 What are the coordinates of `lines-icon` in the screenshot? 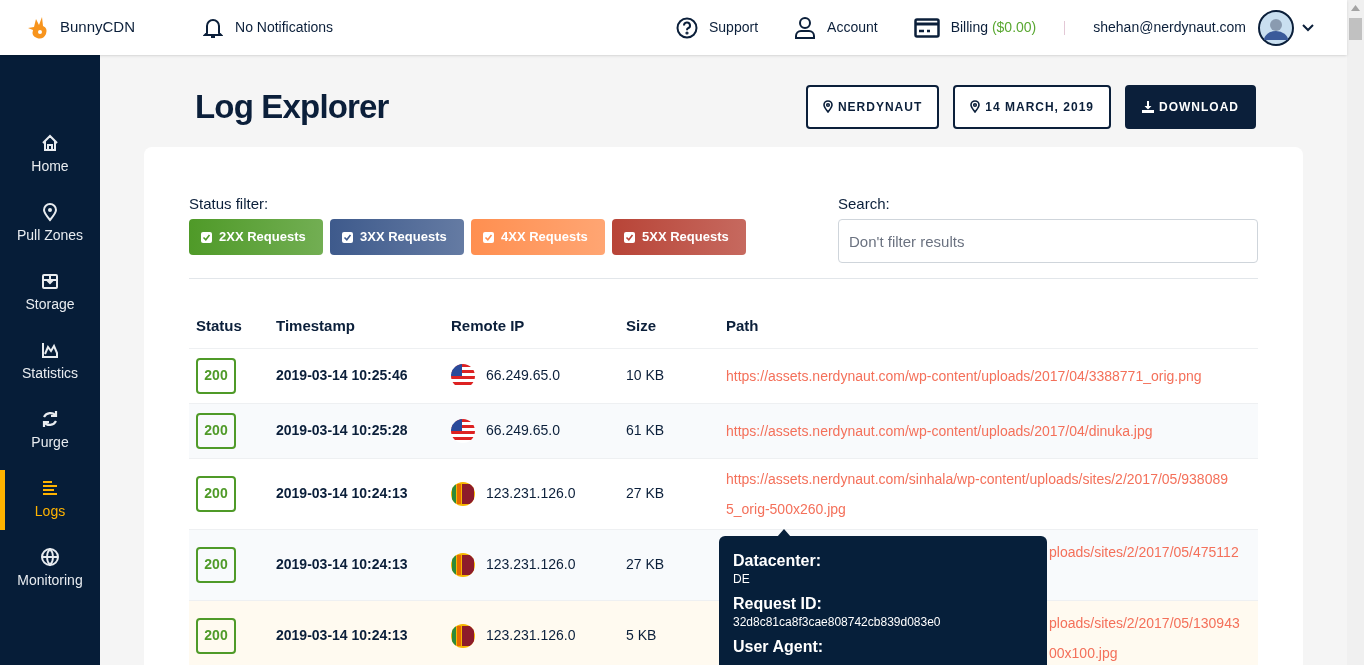 It's located at (50, 488).